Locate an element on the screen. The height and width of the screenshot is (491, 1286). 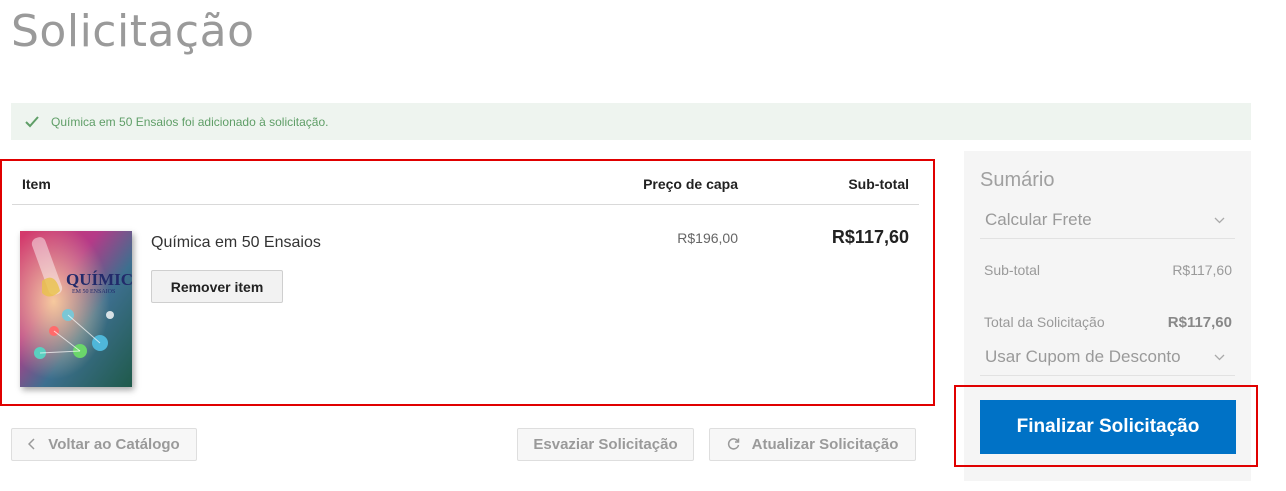
product-name: Química em 50 Ensaios is located at coordinates (236, 243).